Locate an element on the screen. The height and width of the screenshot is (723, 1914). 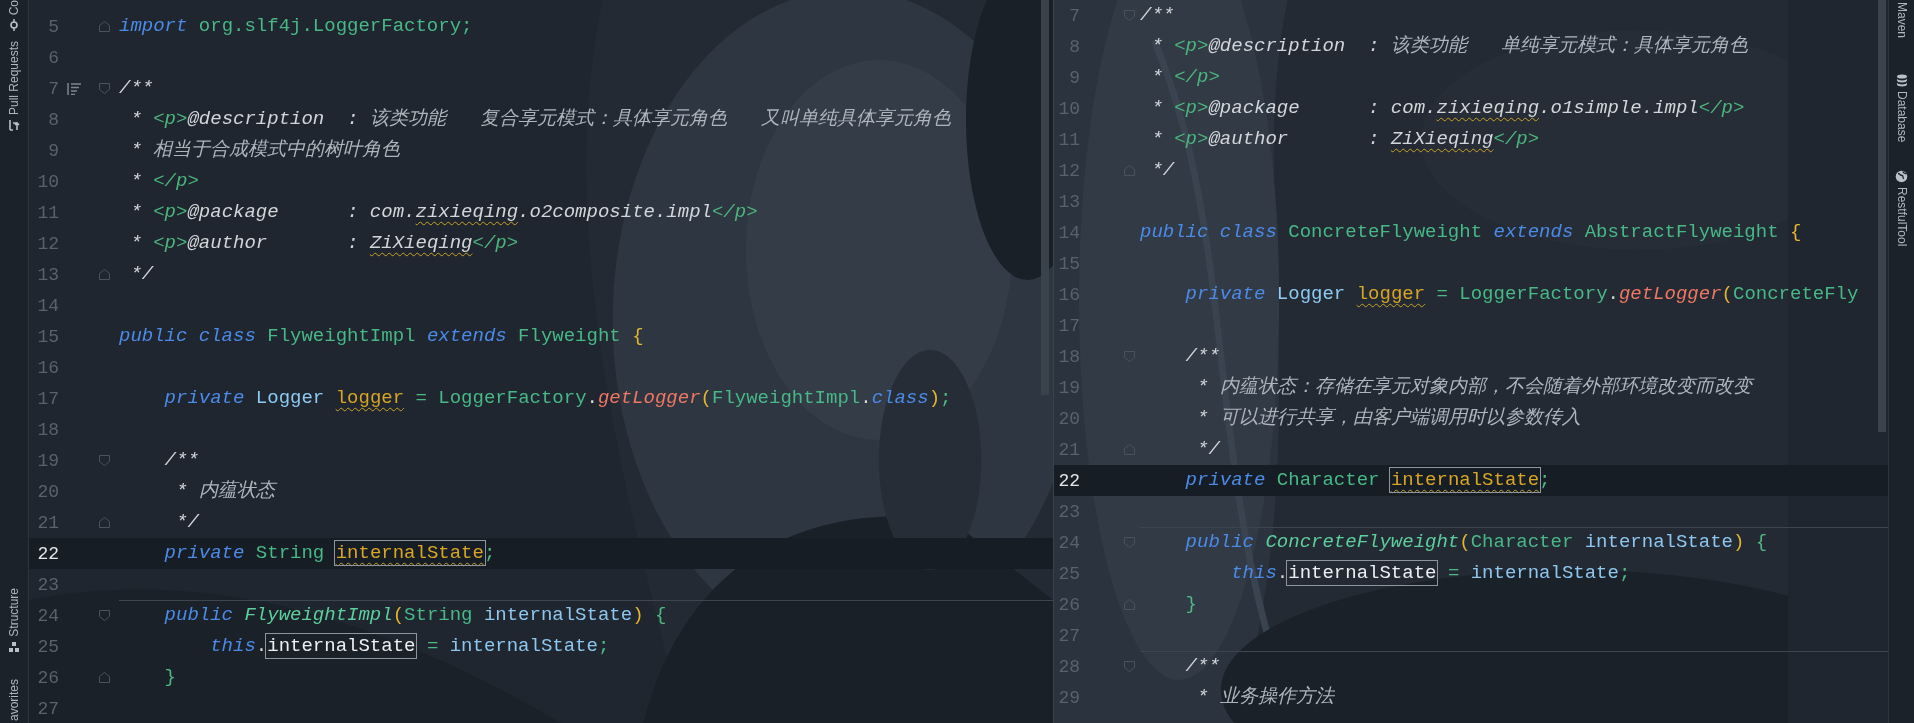
tool-window-button: Structure is located at coordinates (14, 620).